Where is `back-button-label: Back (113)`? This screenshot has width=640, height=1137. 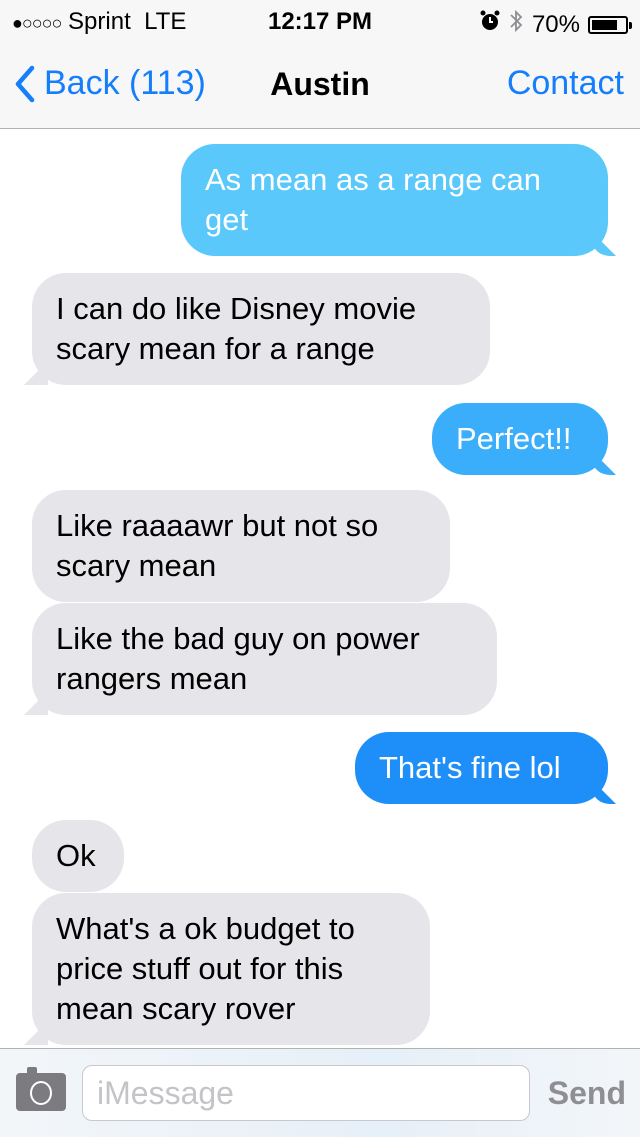 back-button-label: Back (113) is located at coordinates (125, 83).